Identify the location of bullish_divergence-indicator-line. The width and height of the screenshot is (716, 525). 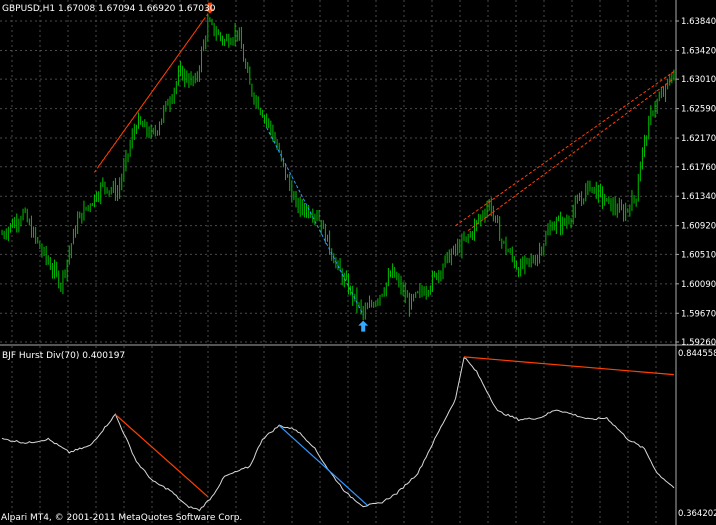
(323, 465).